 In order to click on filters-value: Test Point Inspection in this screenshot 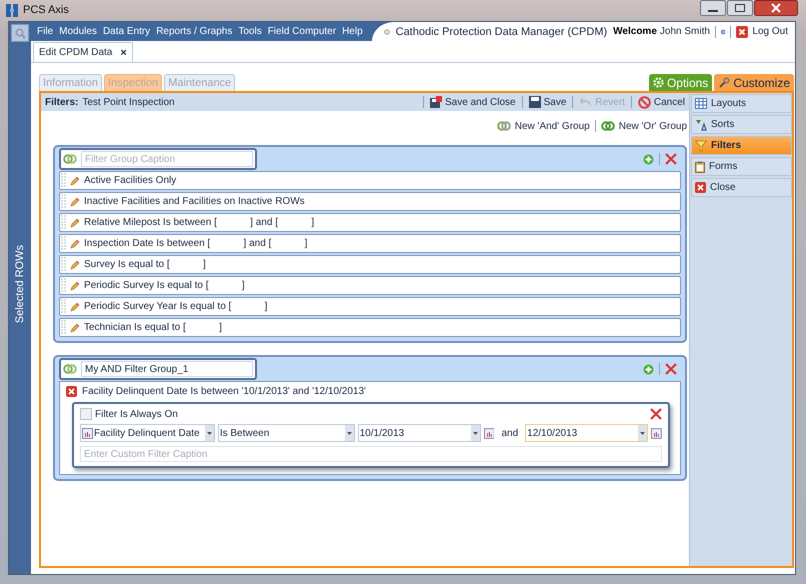, I will do `click(128, 102)`.